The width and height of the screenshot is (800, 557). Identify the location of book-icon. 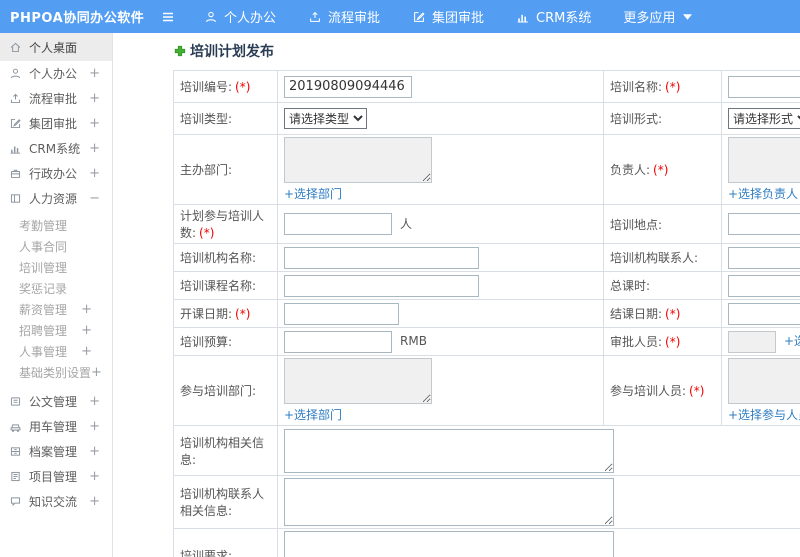
(15, 198).